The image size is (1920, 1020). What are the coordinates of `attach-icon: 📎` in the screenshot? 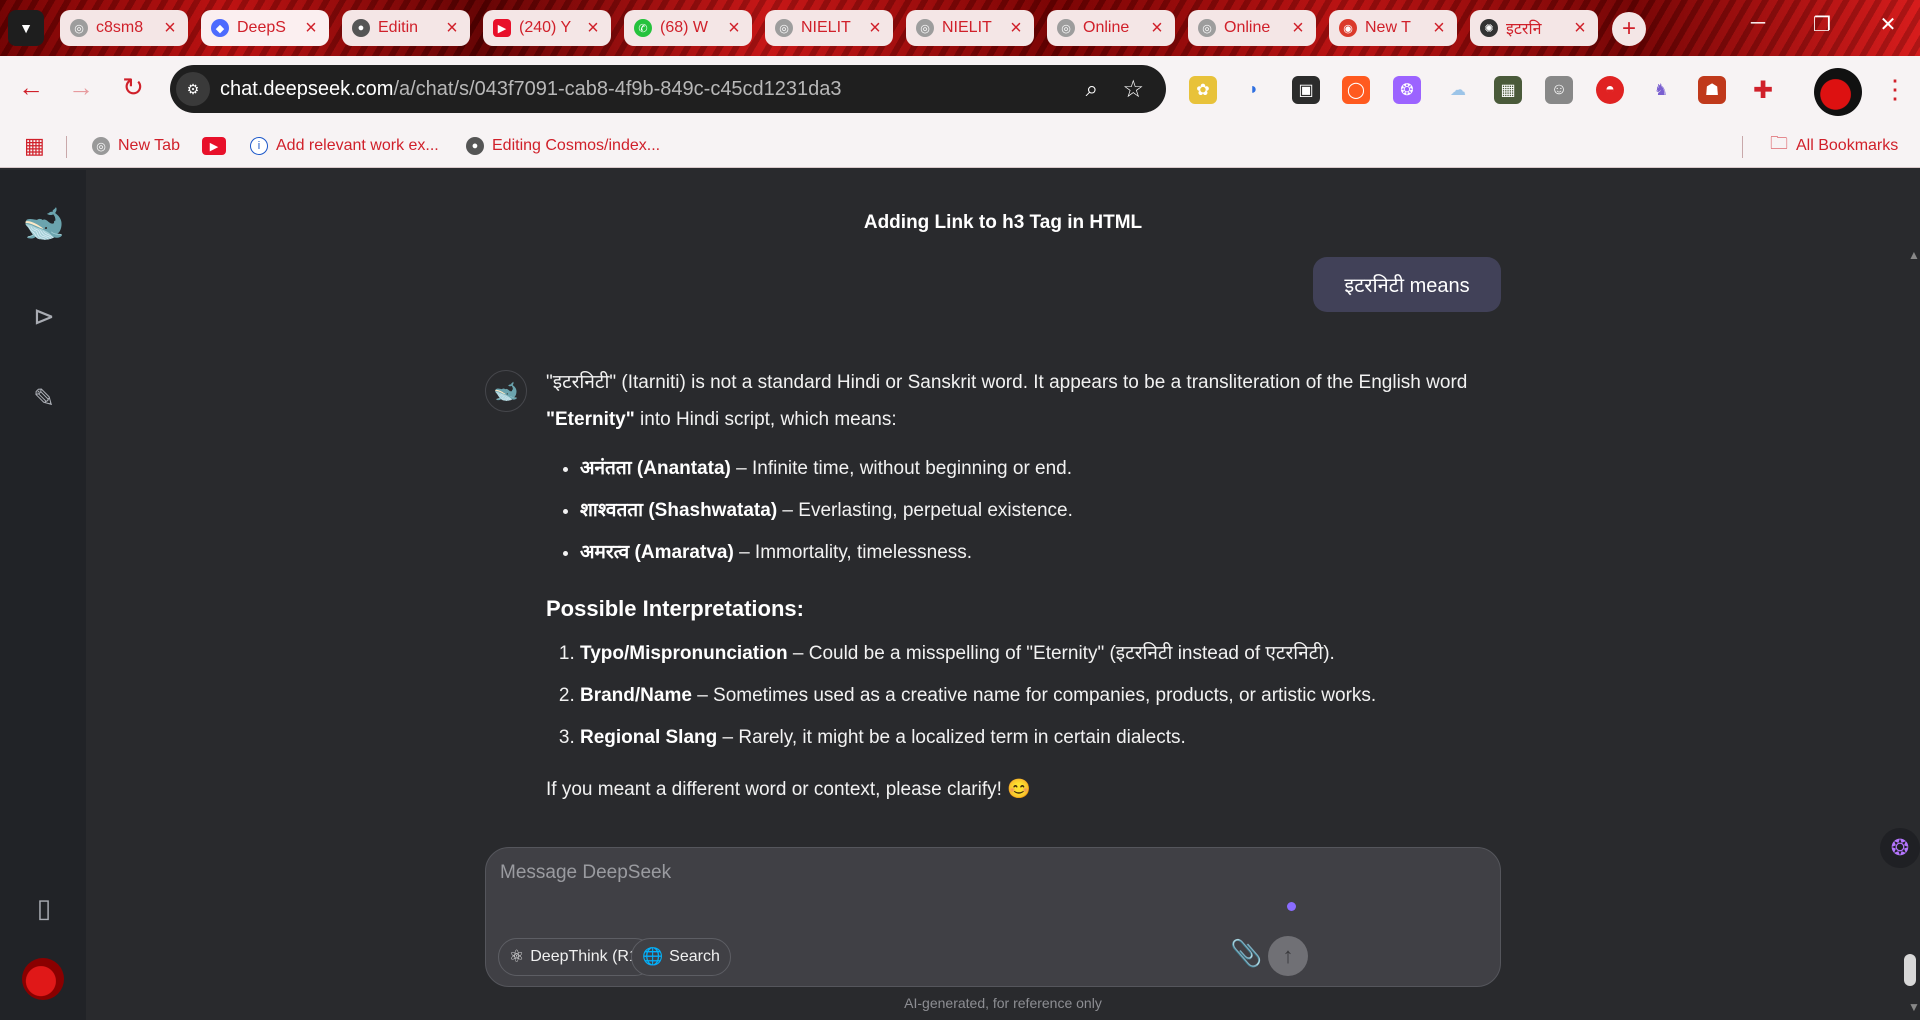 It's located at (1246, 953).